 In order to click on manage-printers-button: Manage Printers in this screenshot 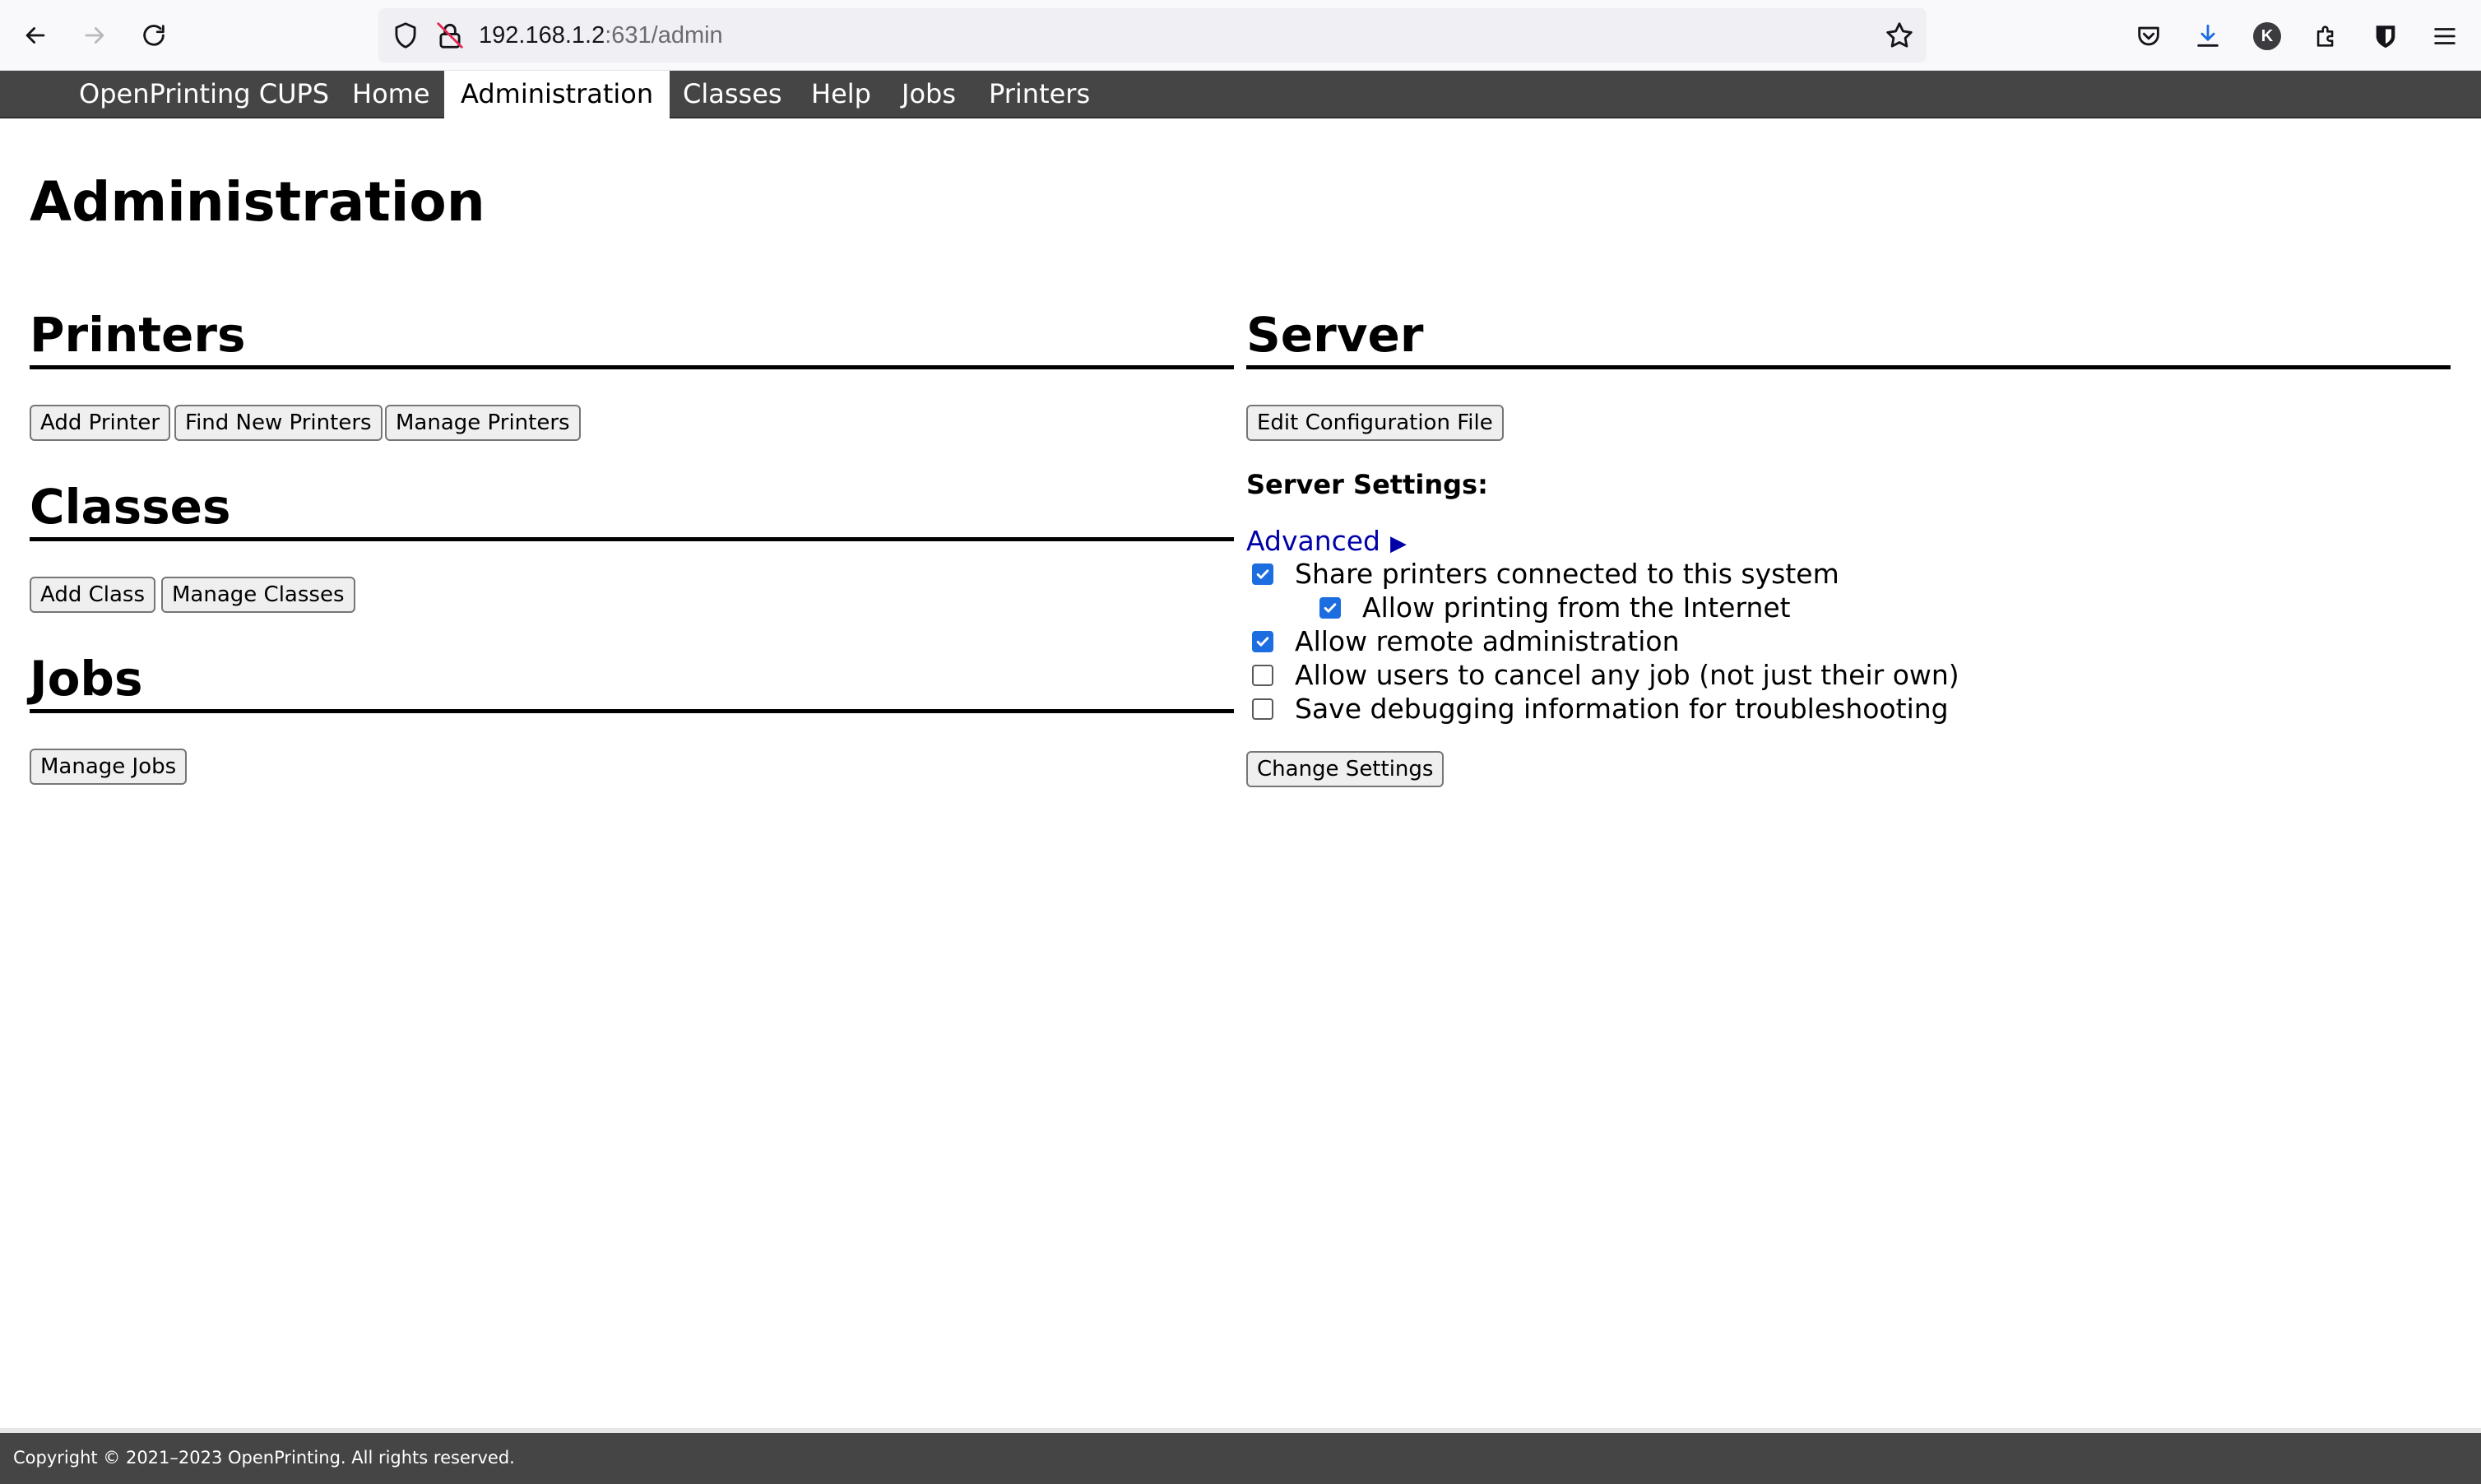, I will do `click(483, 423)`.